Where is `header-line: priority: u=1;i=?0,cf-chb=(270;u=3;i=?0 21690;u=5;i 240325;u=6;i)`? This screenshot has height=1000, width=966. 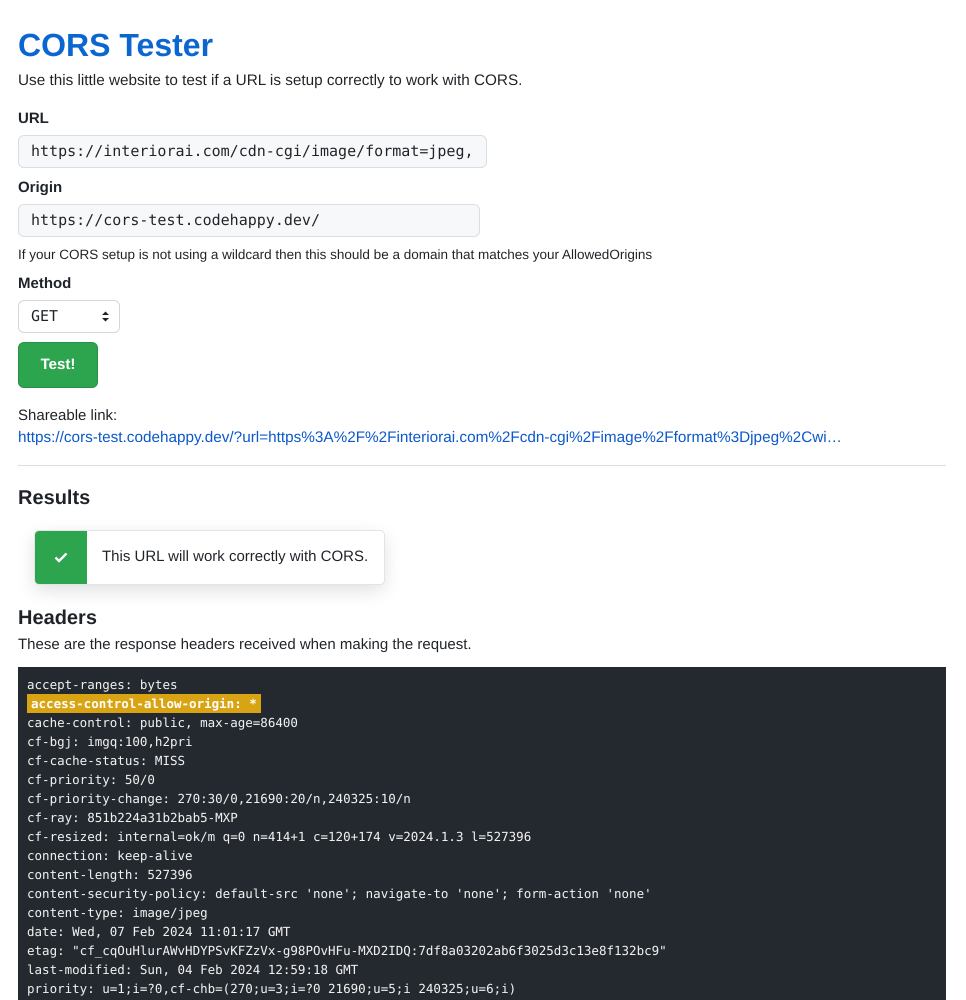 header-line: priority: u=1;i=?0,cf-chb=(270;u=3;i=?0 21690;u=5;i 240325;u=6;i) is located at coordinates (271, 989).